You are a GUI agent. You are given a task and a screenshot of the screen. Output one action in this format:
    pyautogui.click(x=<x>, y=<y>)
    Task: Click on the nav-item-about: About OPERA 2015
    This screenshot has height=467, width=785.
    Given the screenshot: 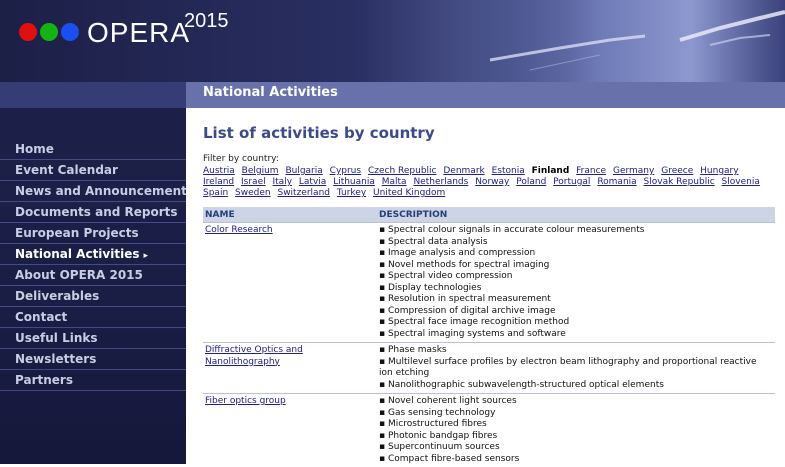 What is the action you would take?
    pyautogui.click(x=93, y=275)
    